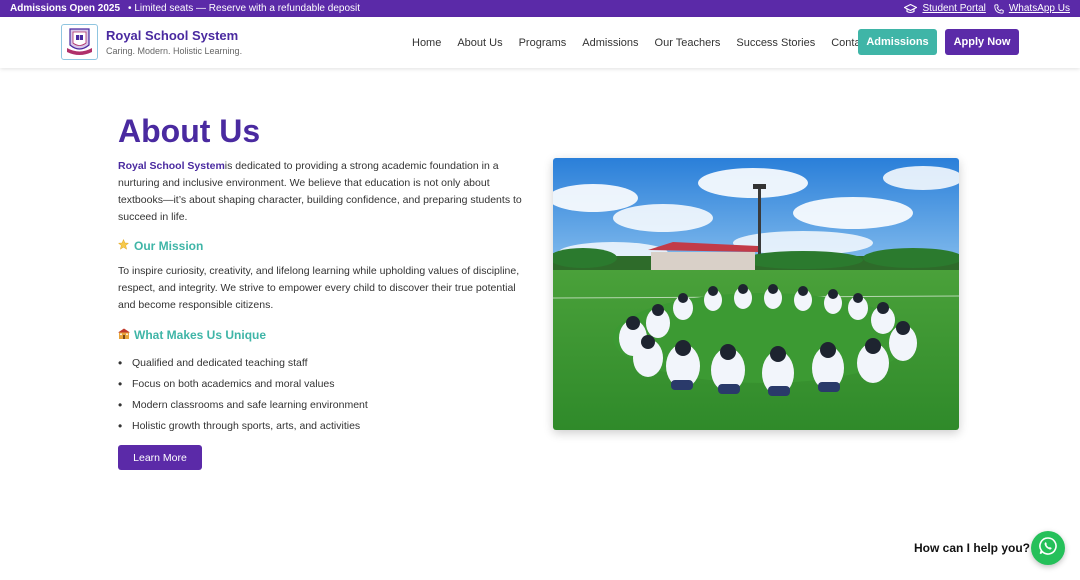 The image size is (1080, 580). I want to click on school-logo, so click(79, 42).